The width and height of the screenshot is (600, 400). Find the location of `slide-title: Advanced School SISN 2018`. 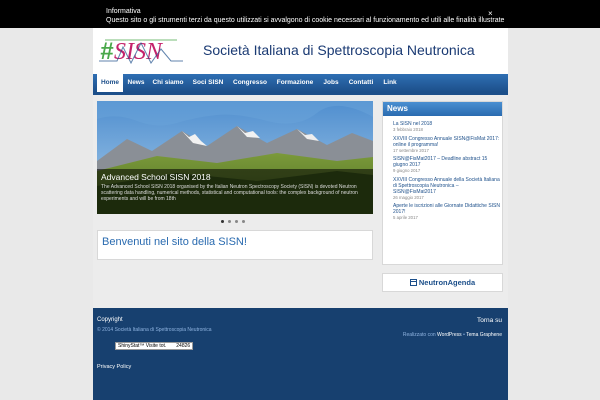

slide-title: Advanced School SISN 2018 is located at coordinates (156, 177).